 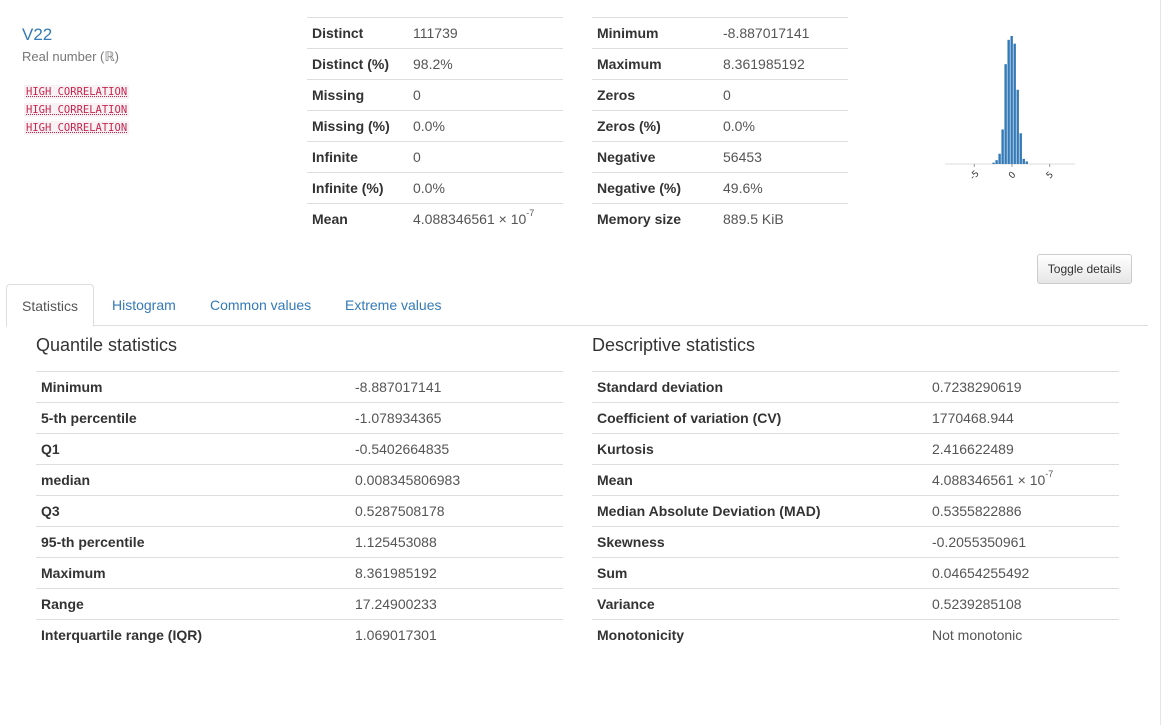 I want to click on table-row: Range 17.24900233, so click(x=299, y=604).